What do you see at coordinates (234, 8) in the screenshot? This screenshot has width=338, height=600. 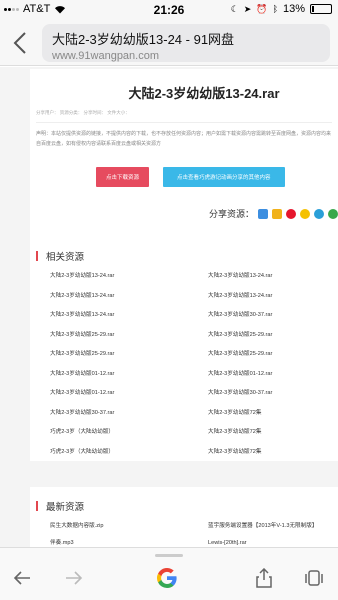 I see `moon-icon: ☾` at bounding box center [234, 8].